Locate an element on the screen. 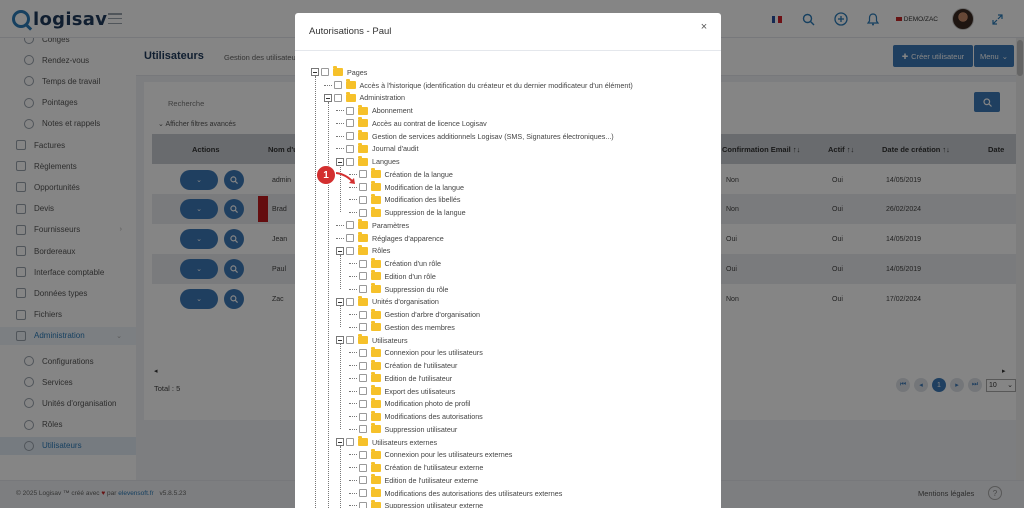 The width and height of the screenshot is (1024, 508). tree-node: Unités d'organisation is located at coordinates (387, 302).